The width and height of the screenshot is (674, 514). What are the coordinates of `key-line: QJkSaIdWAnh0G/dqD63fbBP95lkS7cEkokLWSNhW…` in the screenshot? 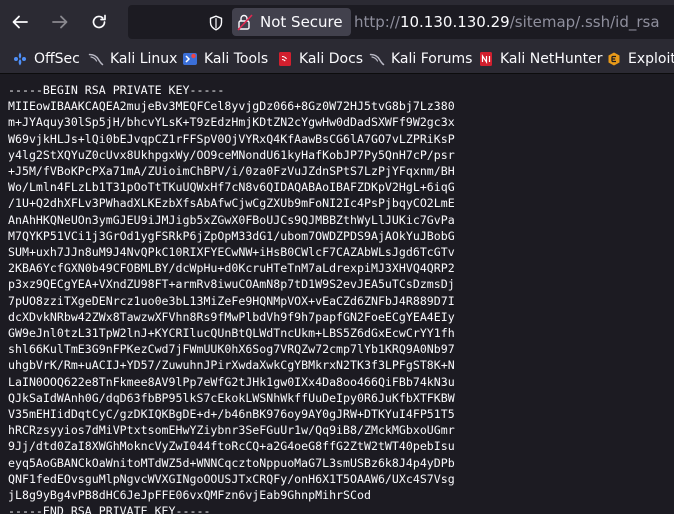 It's located at (231, 397).